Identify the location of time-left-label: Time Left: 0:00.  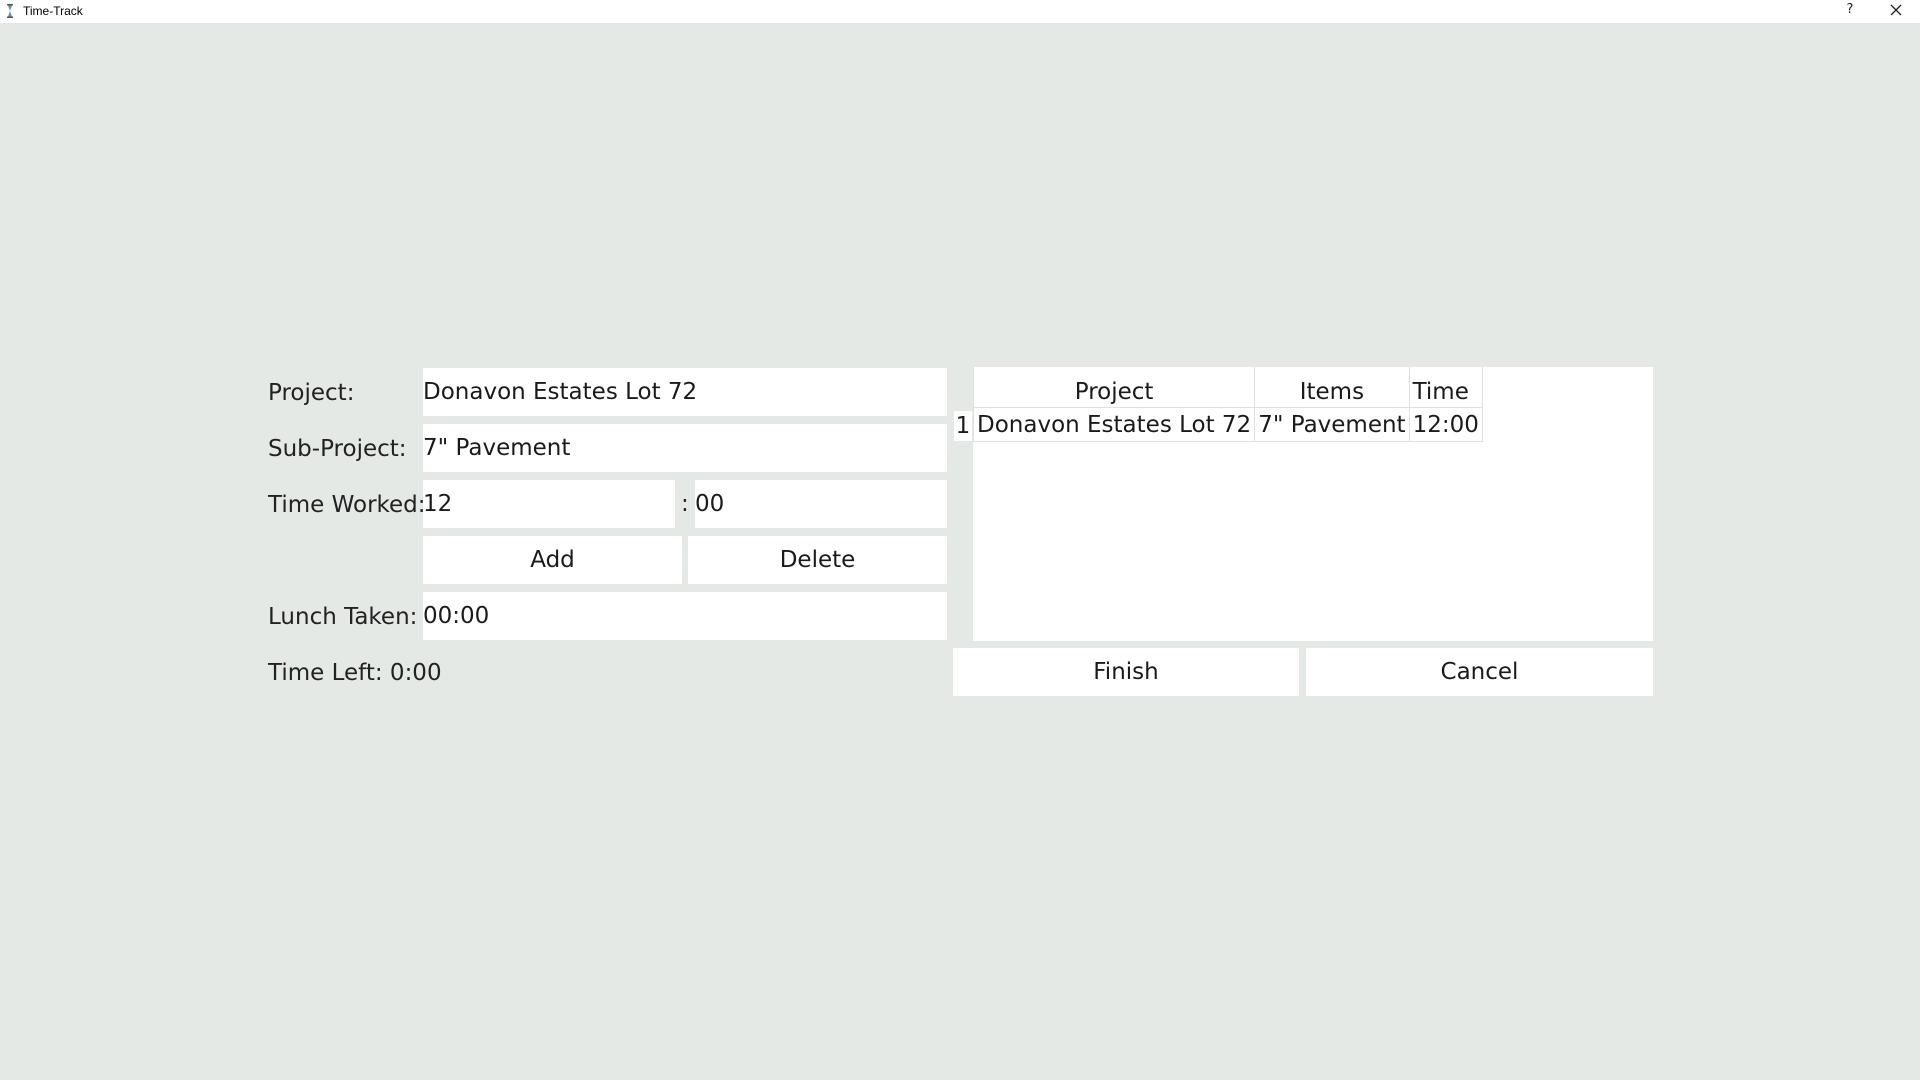
(355, 673).